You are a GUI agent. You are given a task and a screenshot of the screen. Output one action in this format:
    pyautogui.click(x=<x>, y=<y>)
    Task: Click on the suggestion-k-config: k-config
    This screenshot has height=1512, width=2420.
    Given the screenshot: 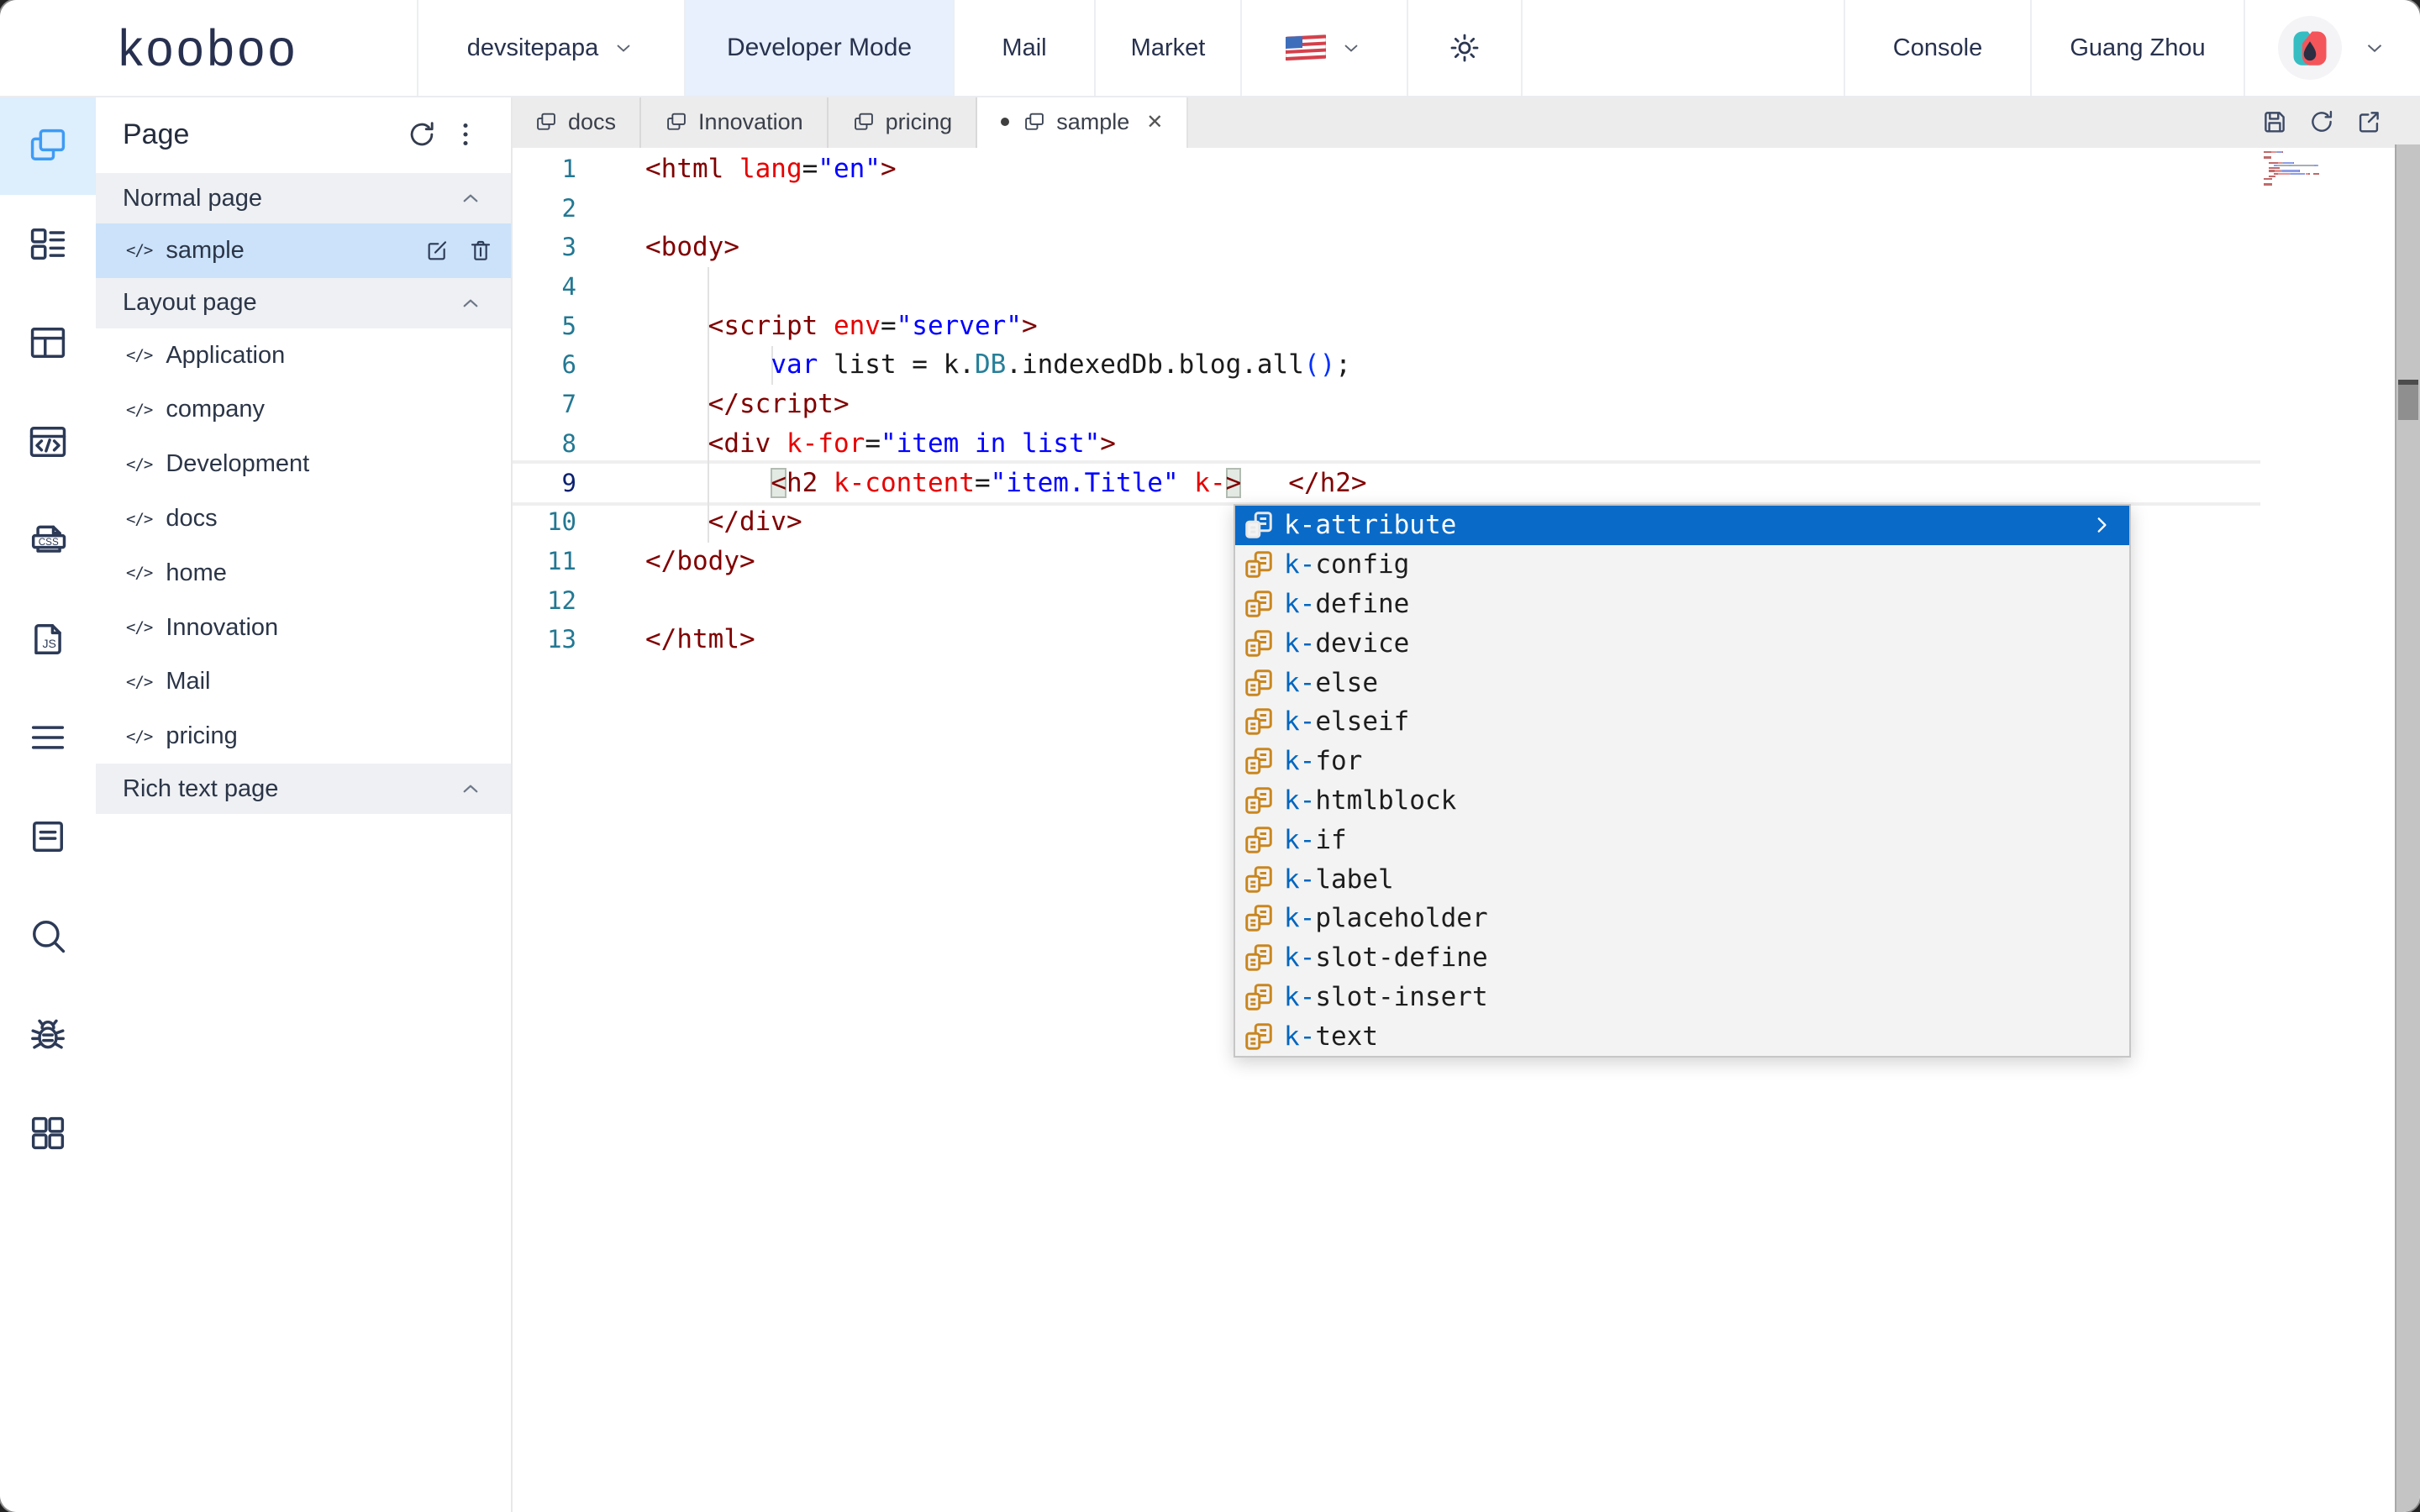 What is the action you would take?
    pyautogui.click(x=1682, y=565)
    